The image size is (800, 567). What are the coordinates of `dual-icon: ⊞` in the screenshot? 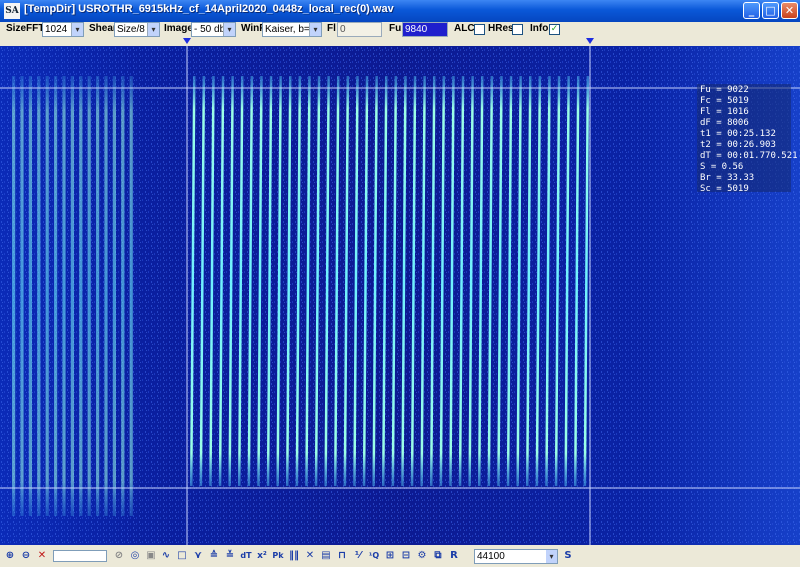 It's located at (390, 556).